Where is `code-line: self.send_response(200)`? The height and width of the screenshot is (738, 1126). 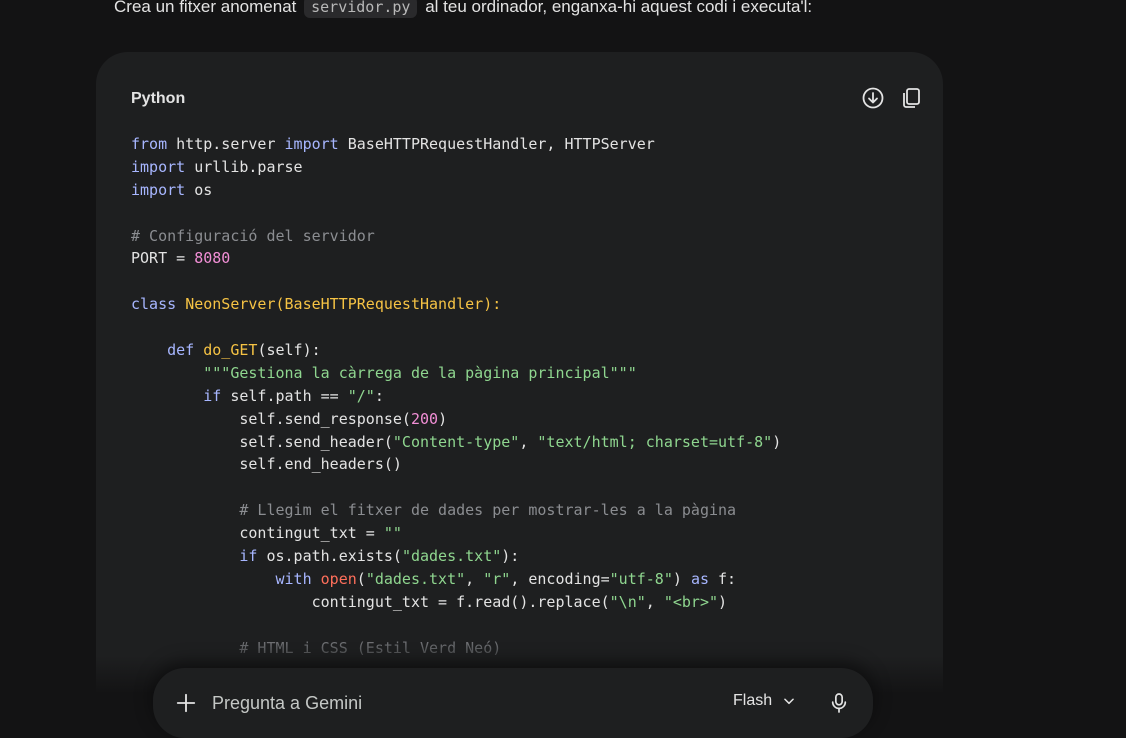 code-line: self.send_response(200) is located at coordinates (527, 419).